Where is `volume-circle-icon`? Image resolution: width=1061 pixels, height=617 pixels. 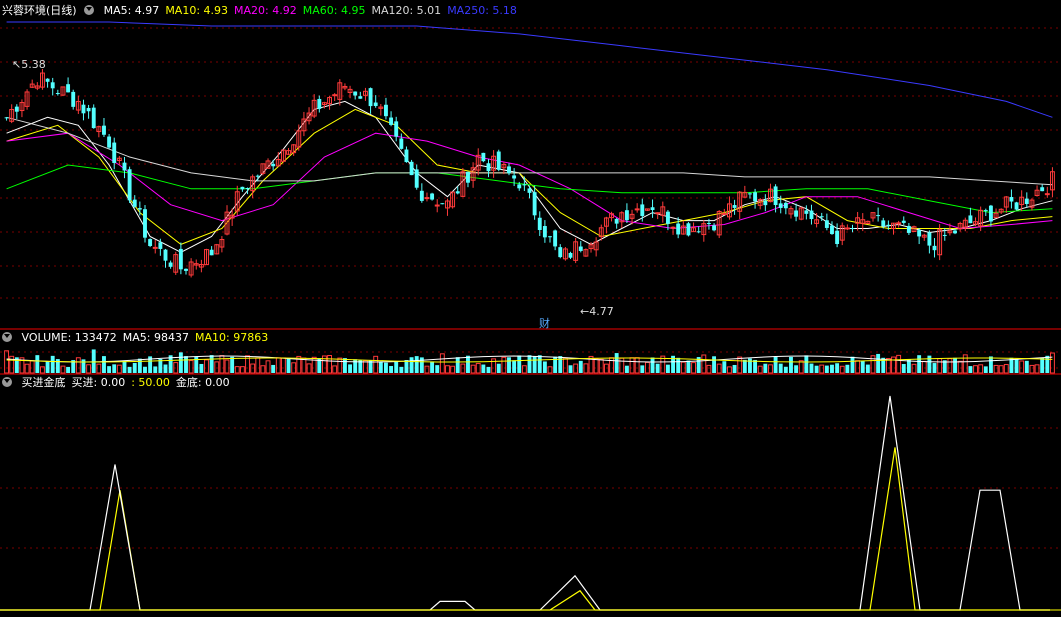
volume-circle-icon is located at coordinates (7, 337).